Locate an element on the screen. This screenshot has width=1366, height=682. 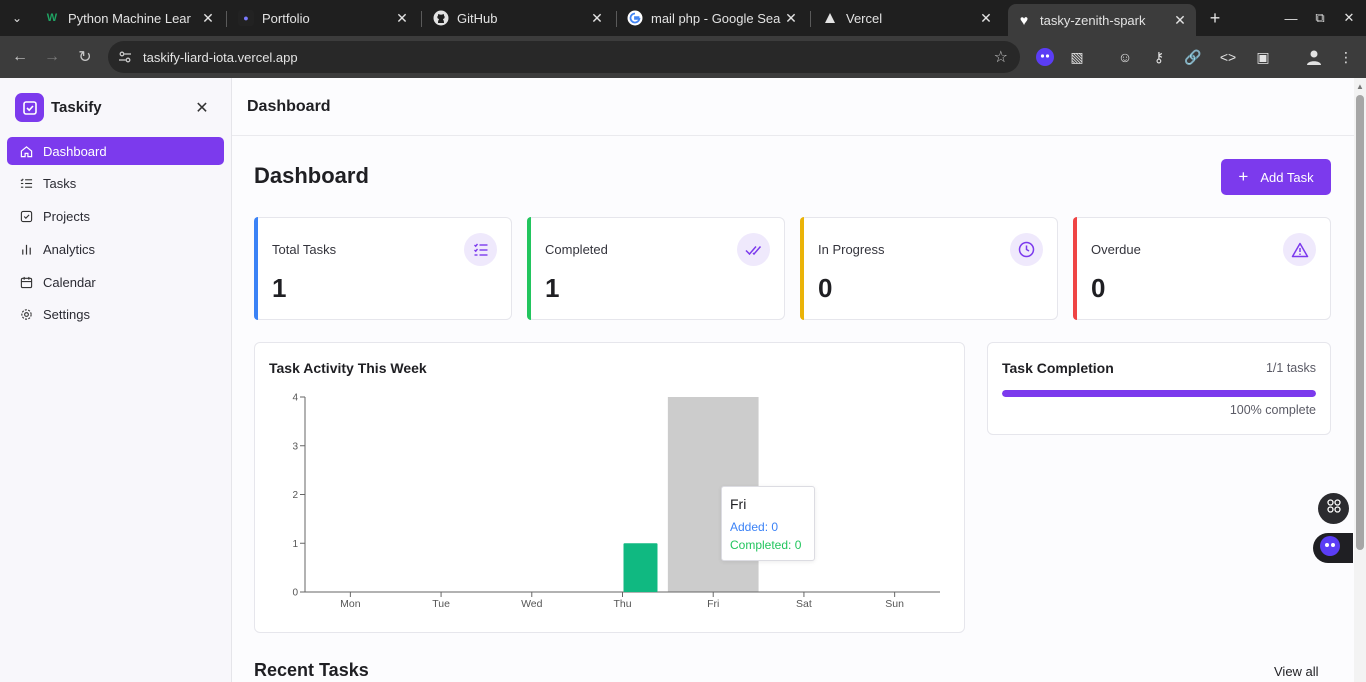
home-icon is located at coordinates (26, 151).